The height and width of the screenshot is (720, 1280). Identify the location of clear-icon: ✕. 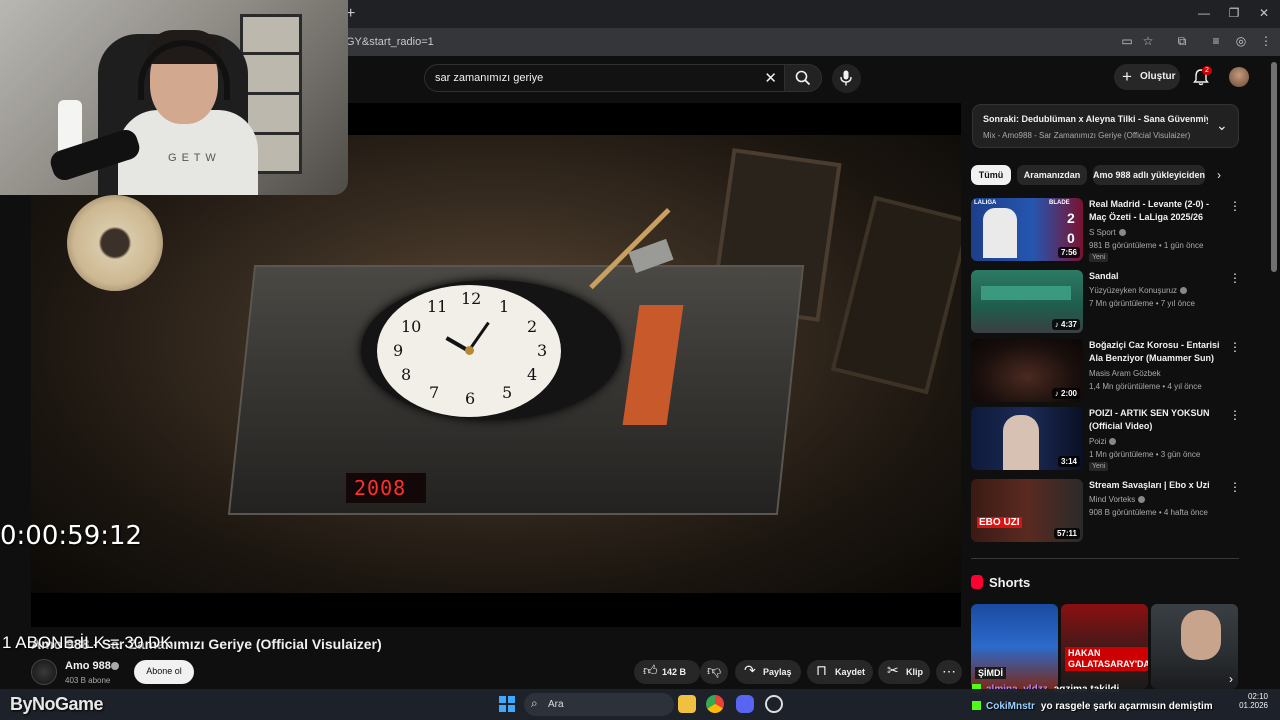
(770, 78).